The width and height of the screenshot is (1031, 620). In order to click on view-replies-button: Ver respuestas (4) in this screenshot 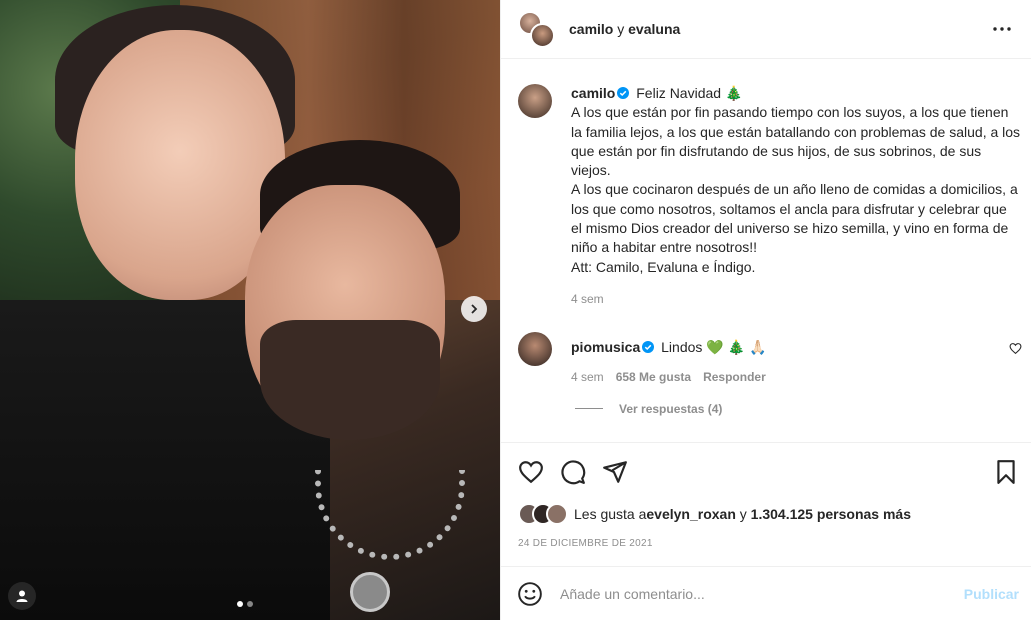, I will do `click(801, 409)`.